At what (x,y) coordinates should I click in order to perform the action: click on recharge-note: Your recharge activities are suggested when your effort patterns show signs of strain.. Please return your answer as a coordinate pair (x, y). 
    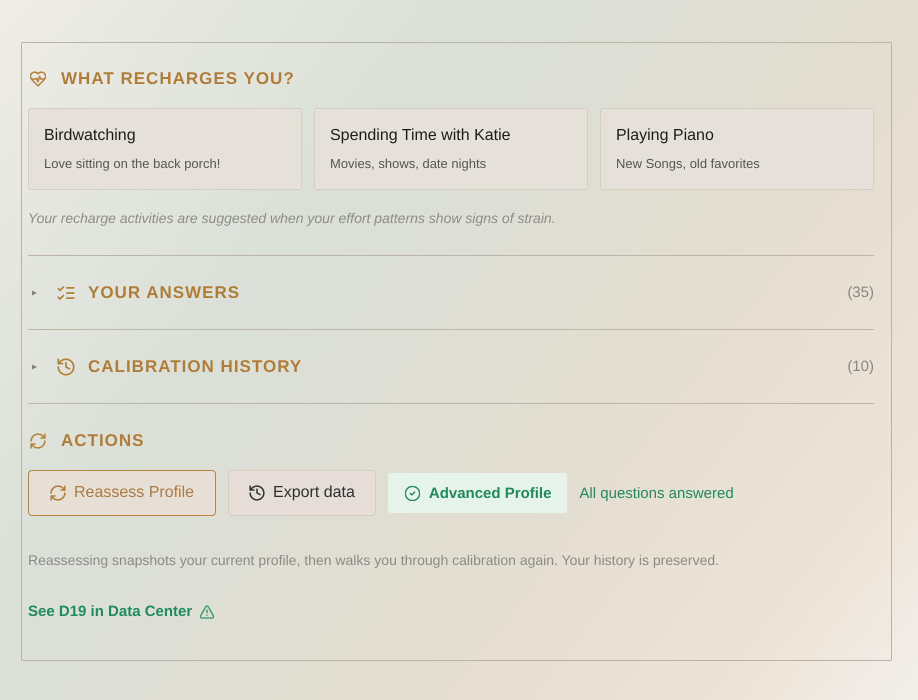
    Looking at the image, I should click on (292, 218).